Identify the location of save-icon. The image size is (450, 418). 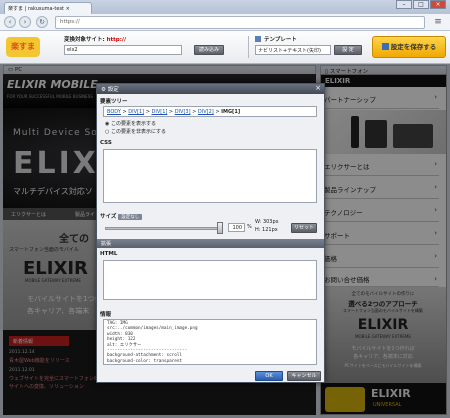
(385, 46).